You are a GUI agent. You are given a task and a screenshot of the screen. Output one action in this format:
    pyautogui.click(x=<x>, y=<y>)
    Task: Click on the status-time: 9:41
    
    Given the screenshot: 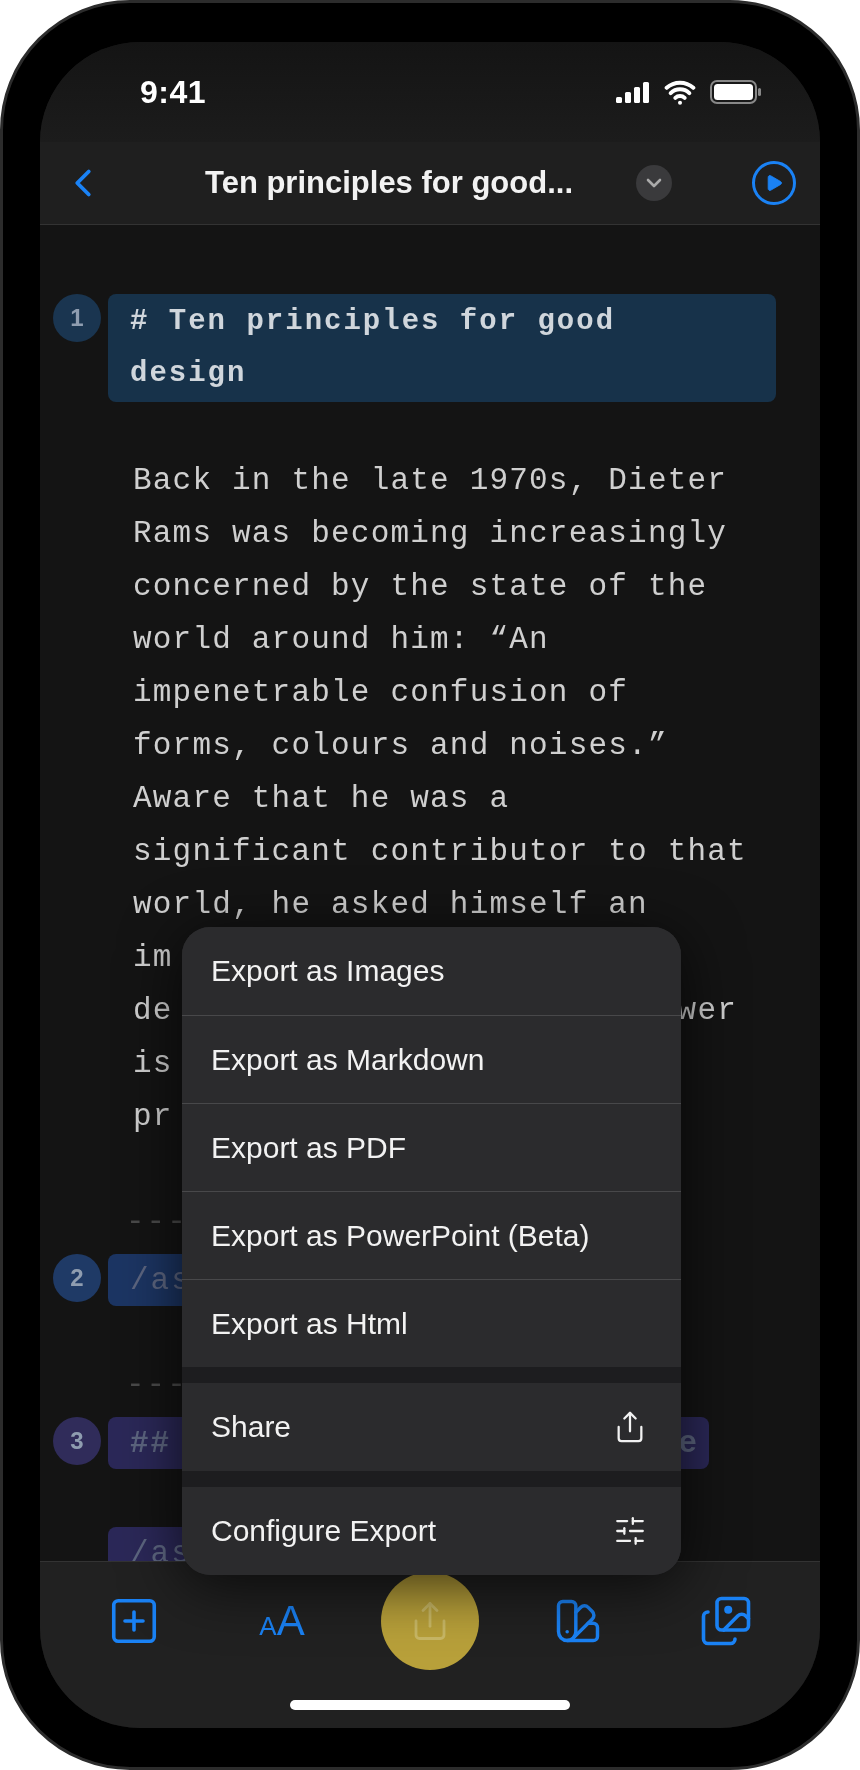 What is the action you would take?
    pyautogui.click(x=173, y=92)
    